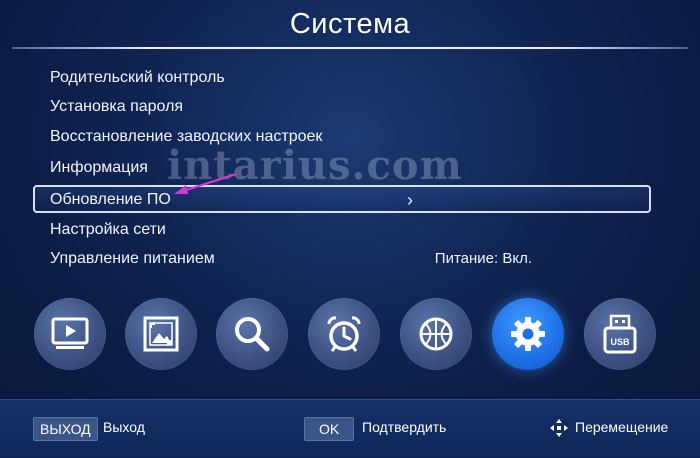  I want to click on picture-icon, so click(161, 334).